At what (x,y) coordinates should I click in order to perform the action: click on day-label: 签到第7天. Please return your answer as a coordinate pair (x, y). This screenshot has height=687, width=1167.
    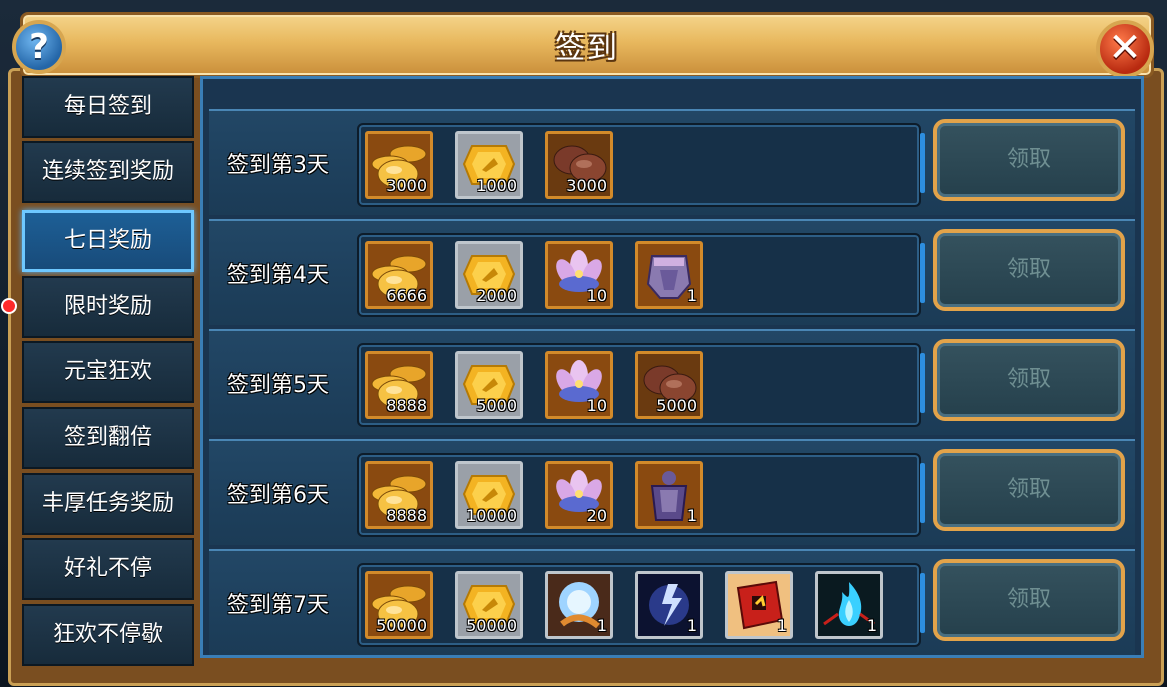
    Looking at the image, I should click on (278, 605).